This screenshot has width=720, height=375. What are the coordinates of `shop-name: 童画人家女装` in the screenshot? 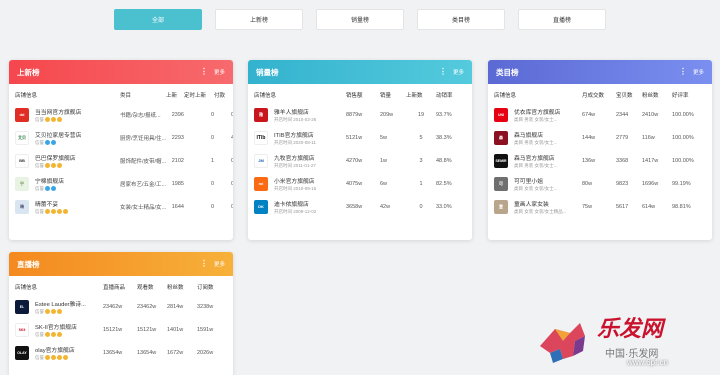 It's located at (540, 203).